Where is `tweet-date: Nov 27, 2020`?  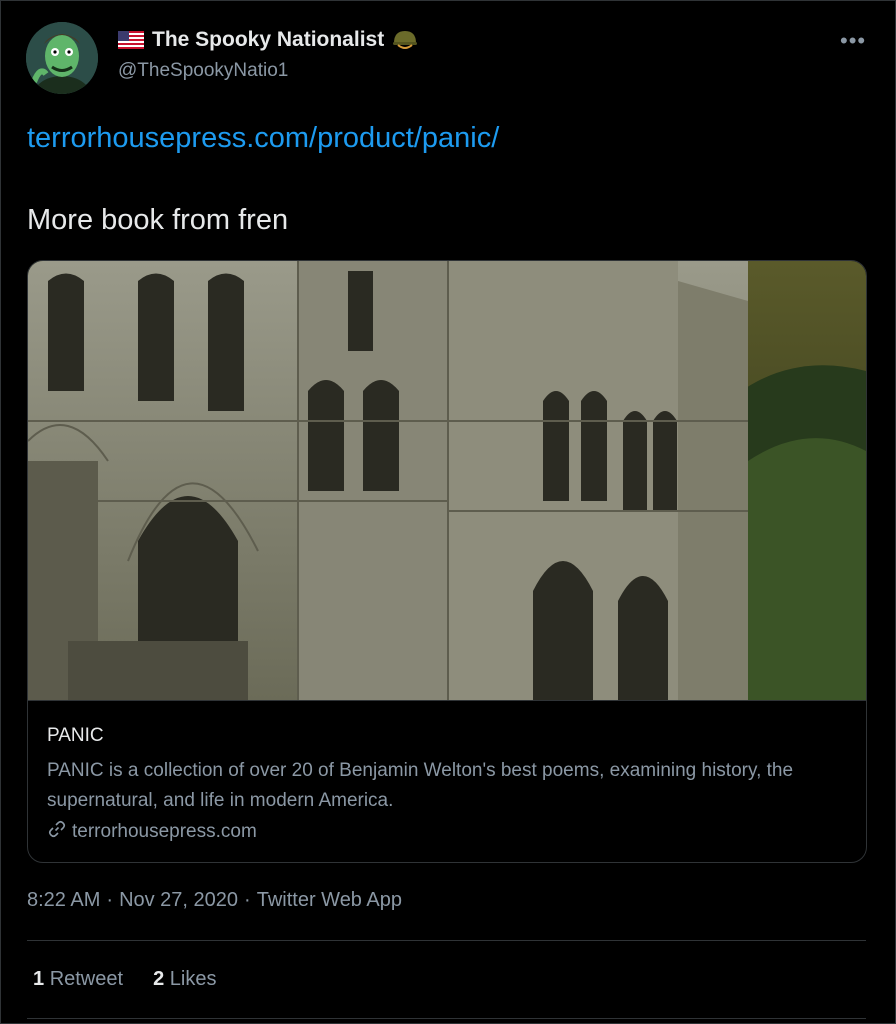 tweet-date: Nov 27, 2020 is located at coordinates (178, 900).